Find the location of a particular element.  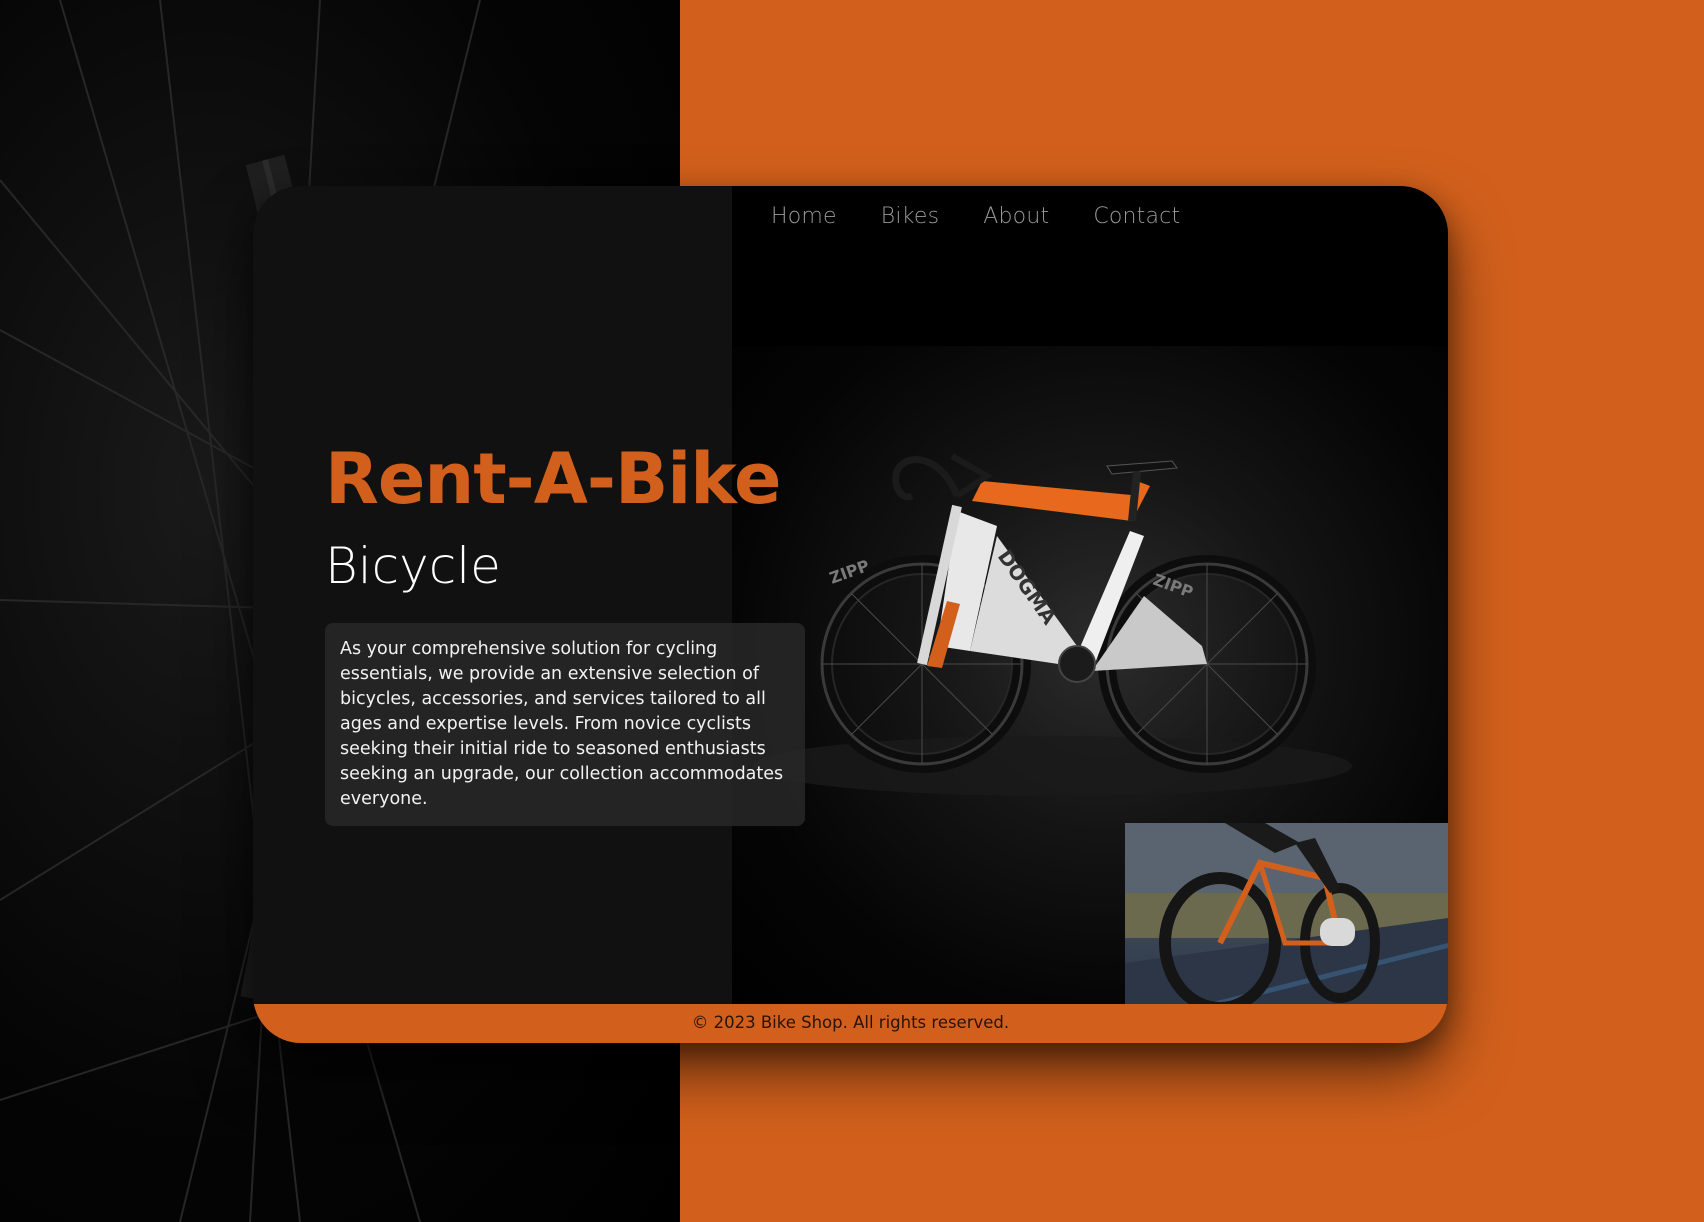

copyright-text: © 2023 Bike Shop. All rights reserved. is located at coordinates (850, 1022).